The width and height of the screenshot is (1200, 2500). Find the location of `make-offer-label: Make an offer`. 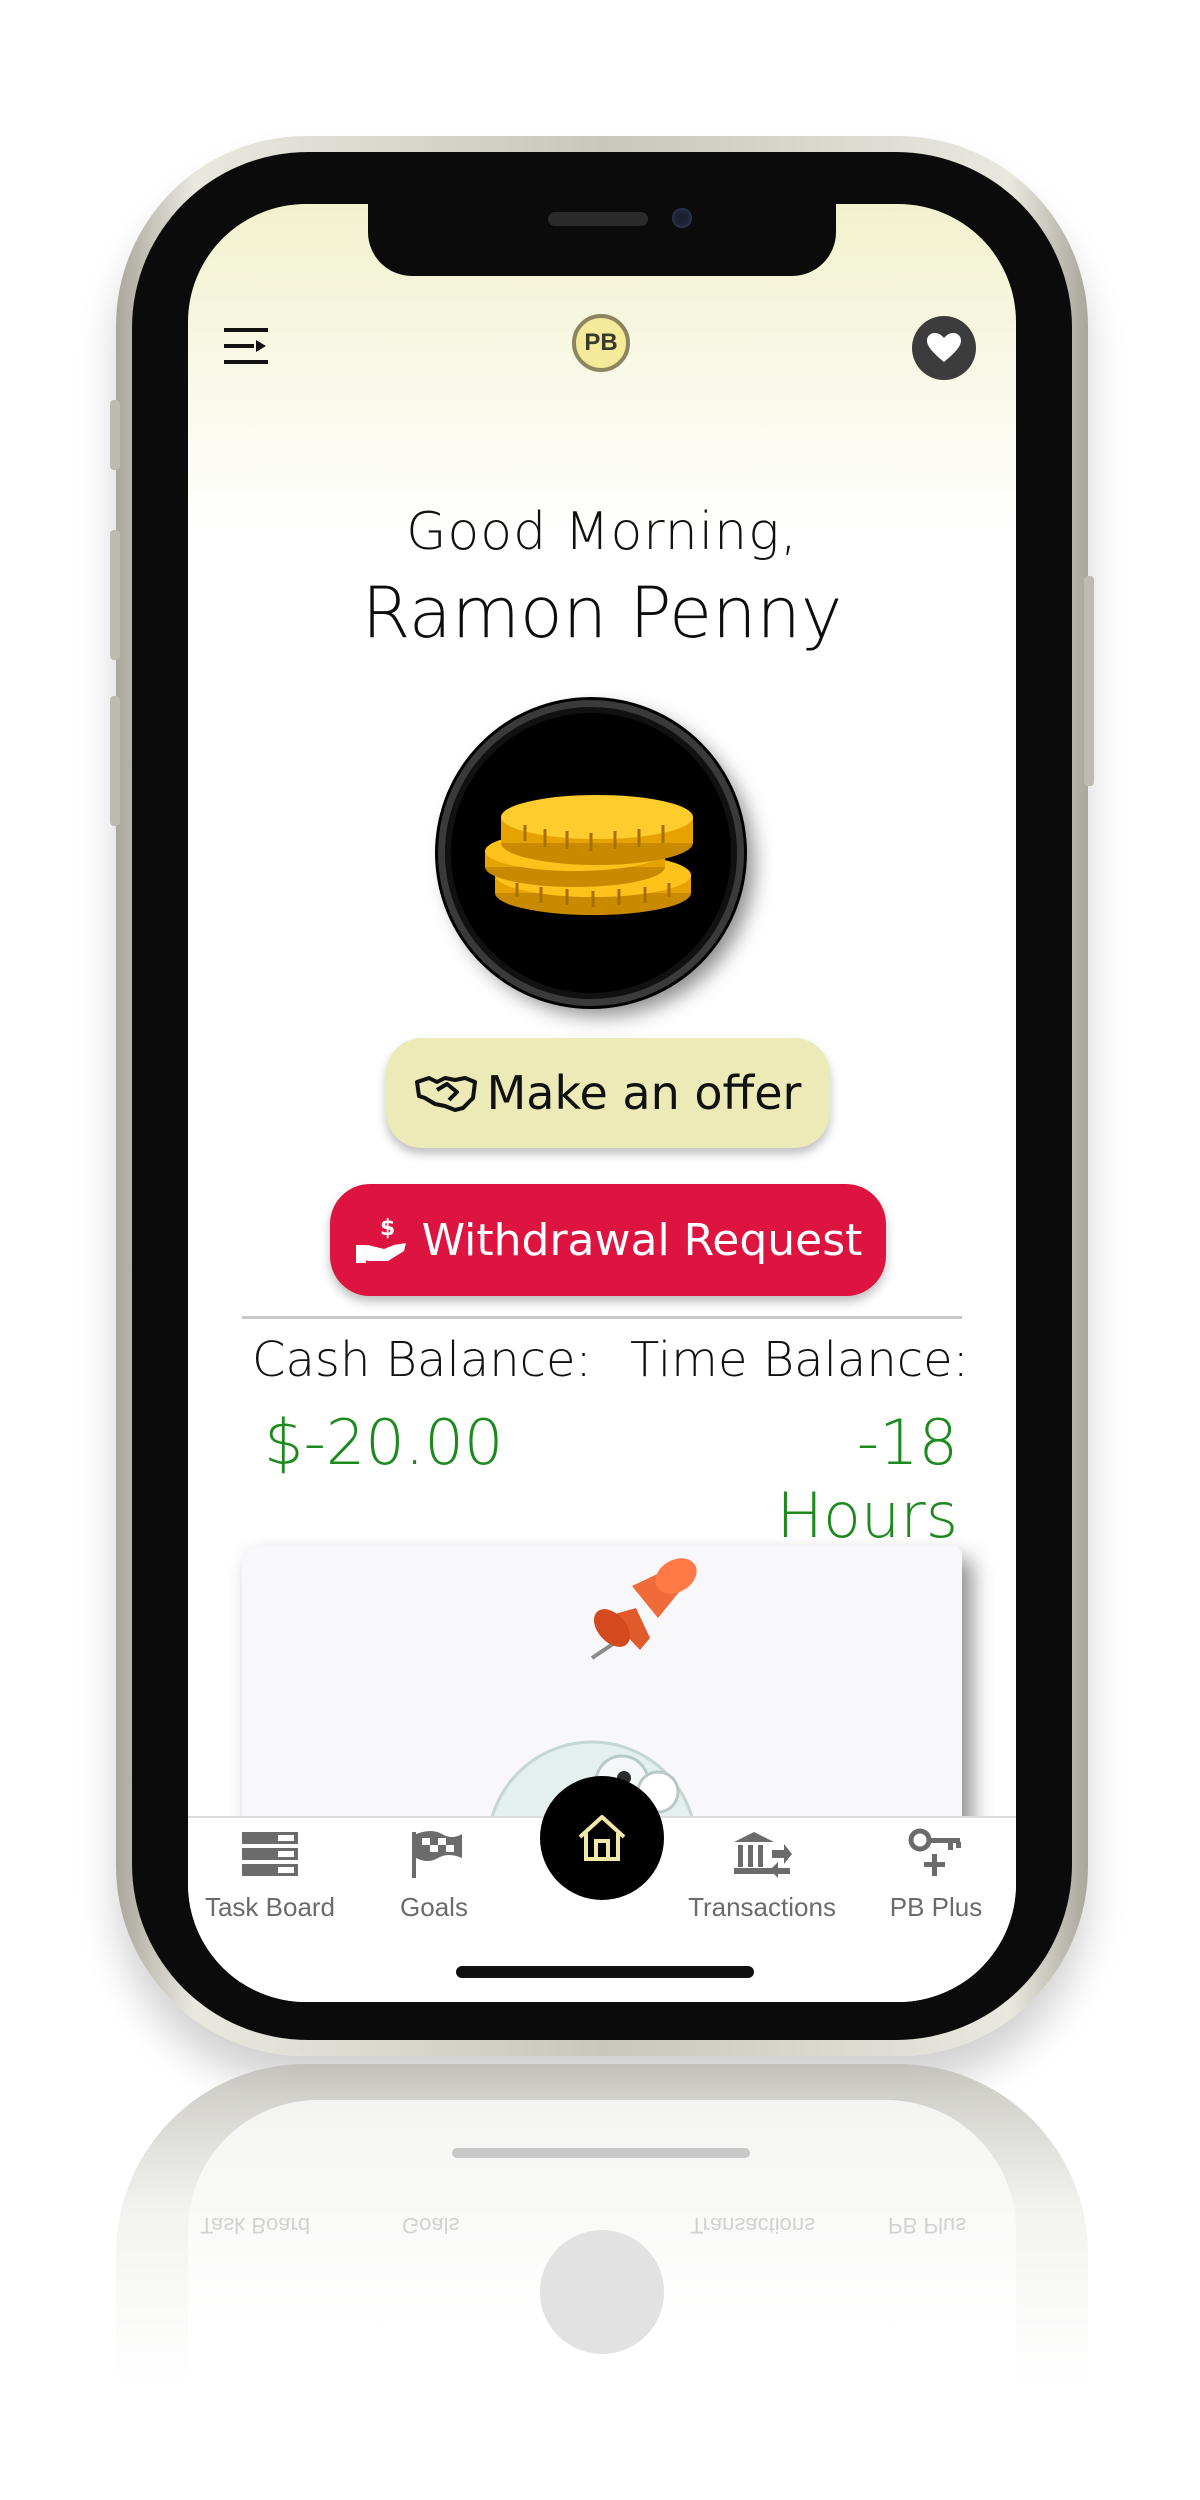

make-offer-label: Make an offer is located at coordinates (644, 1093).